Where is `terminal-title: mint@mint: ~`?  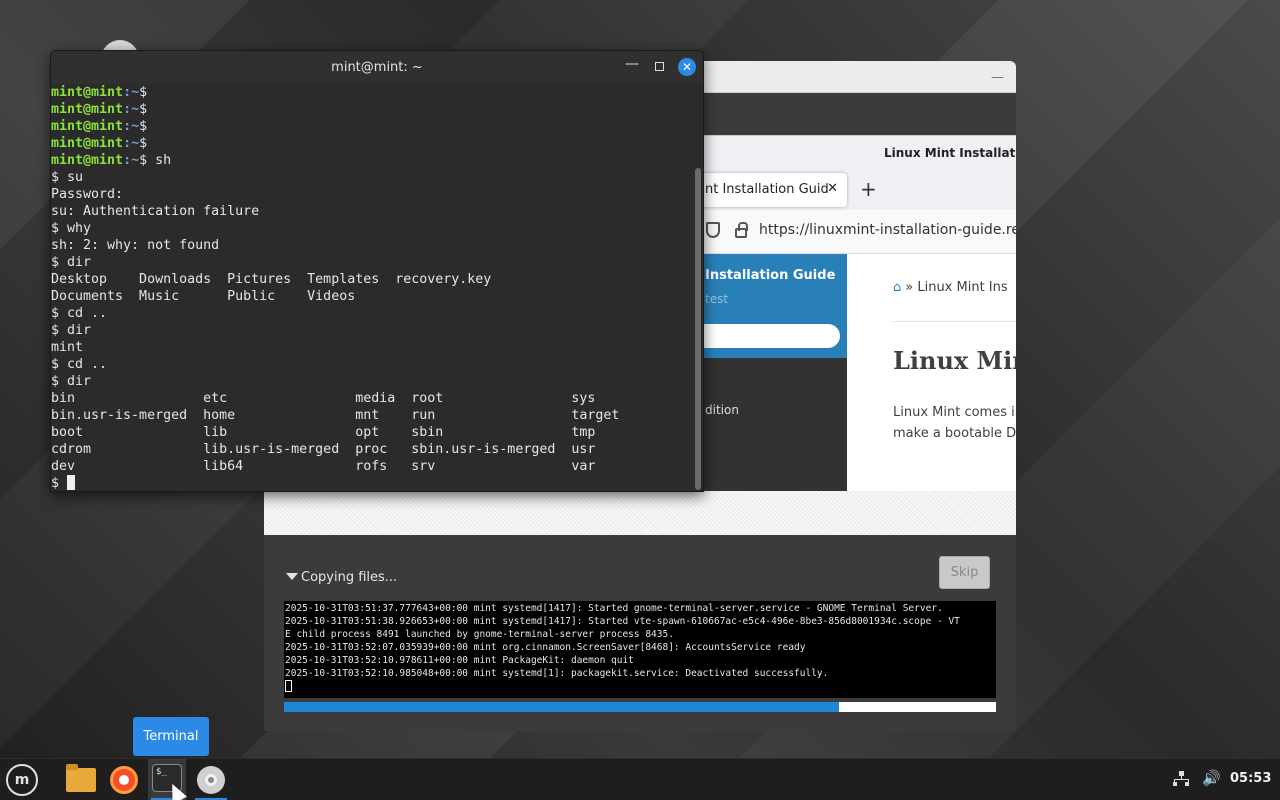 terminal-title: mint@mint: ~ is located at coordinates (377, 67).